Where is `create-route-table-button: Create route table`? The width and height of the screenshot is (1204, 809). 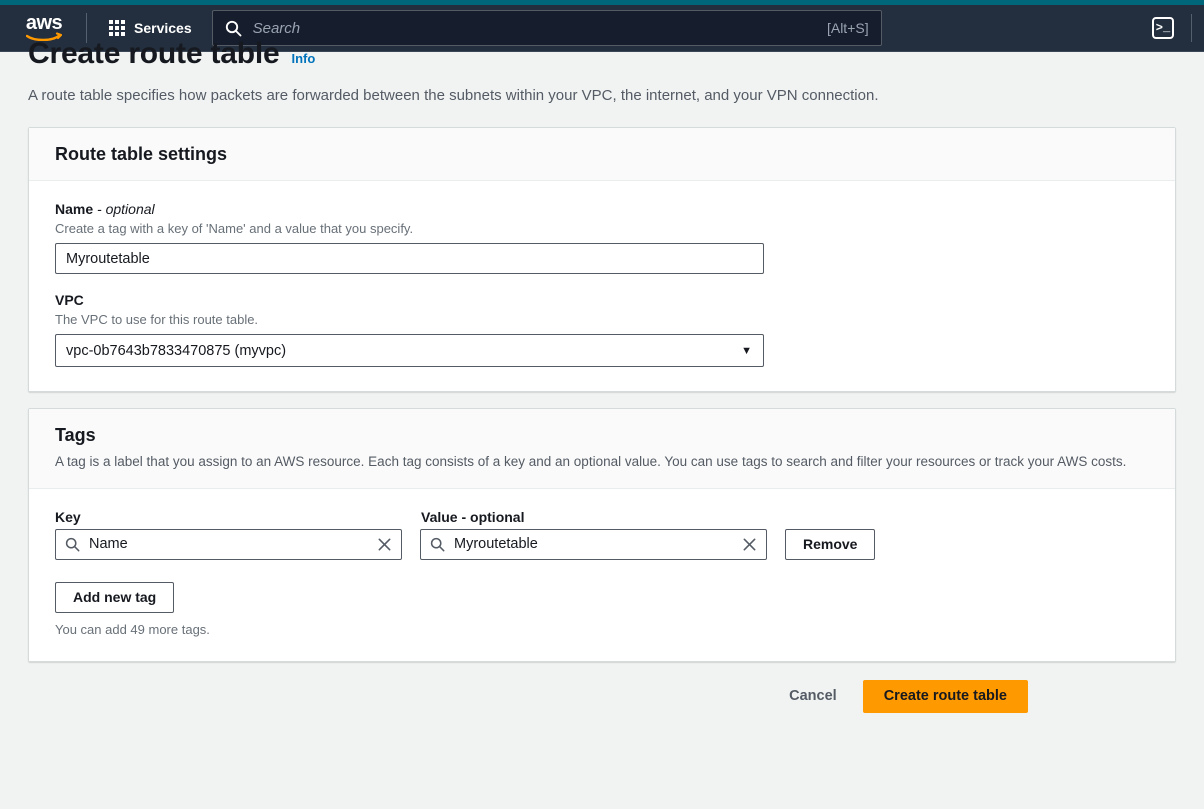
create-route-table-button: Create route table is located at coordinates (945, 696).